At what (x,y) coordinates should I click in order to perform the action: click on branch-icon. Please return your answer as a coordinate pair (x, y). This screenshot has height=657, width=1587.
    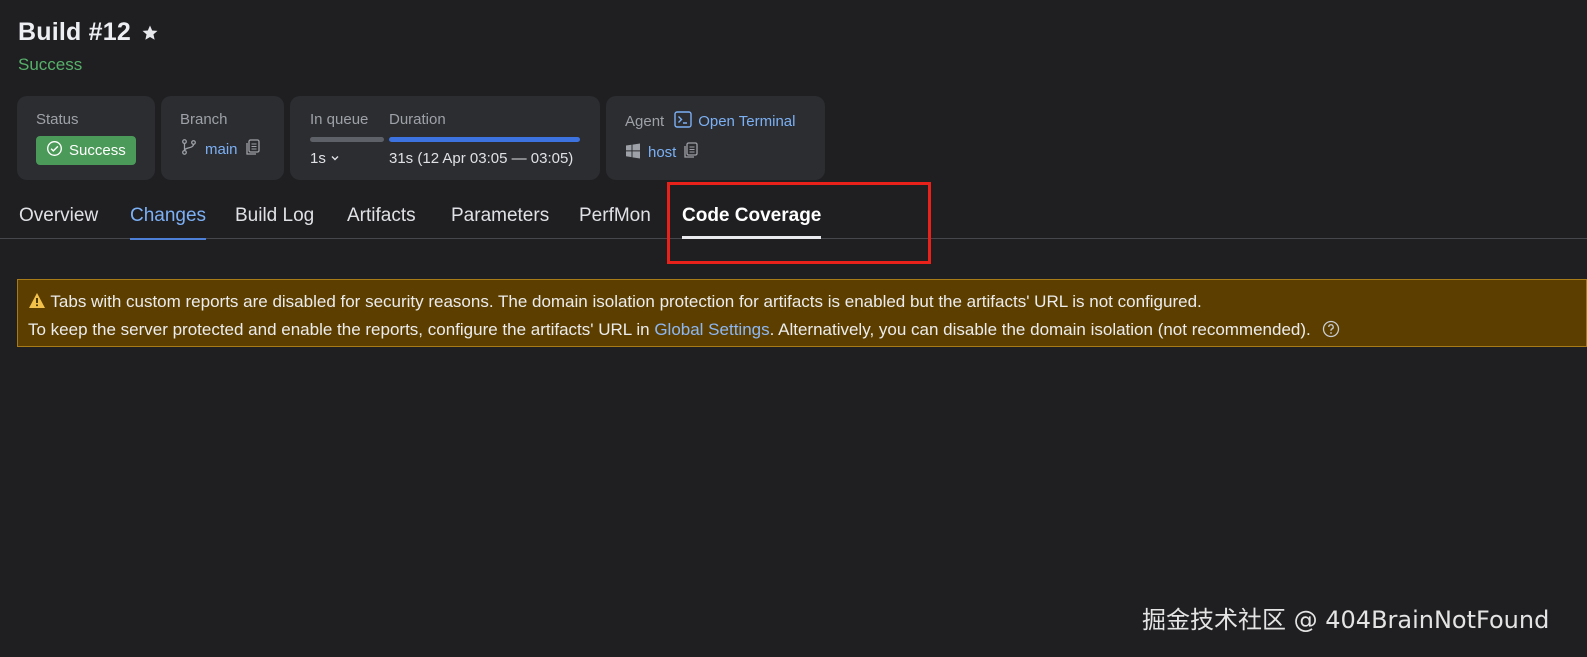
    Looking at the image, I should click on (189, 149).